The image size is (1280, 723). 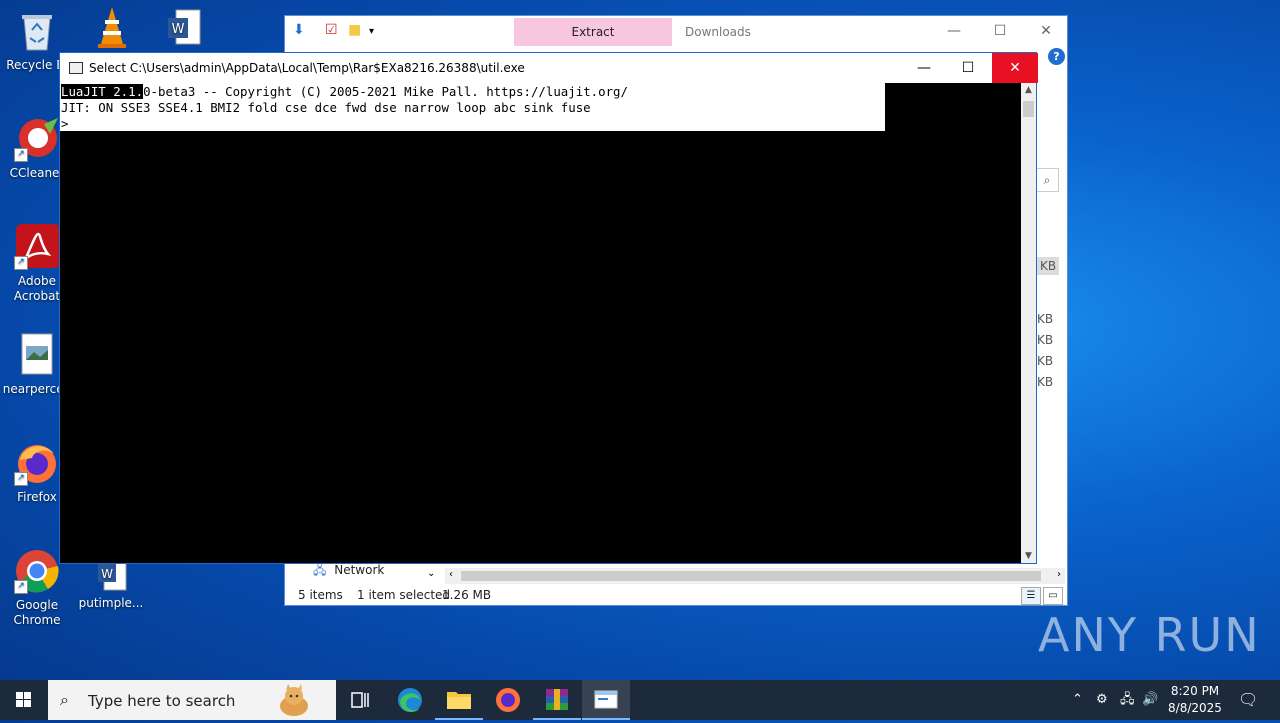 I want to click on vertical-scrollbar: ▲ ▼, so click(x=1028, y=323).